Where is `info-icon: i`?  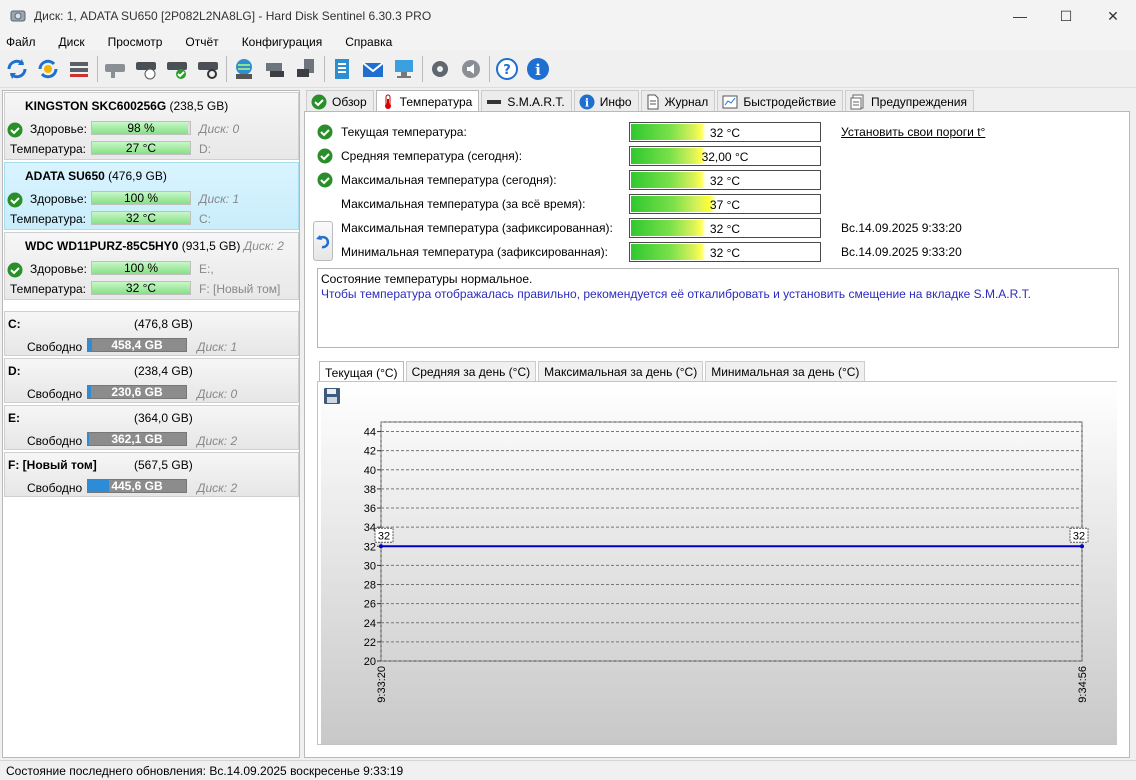 info-icon: i is located at coordinates (538, 69).